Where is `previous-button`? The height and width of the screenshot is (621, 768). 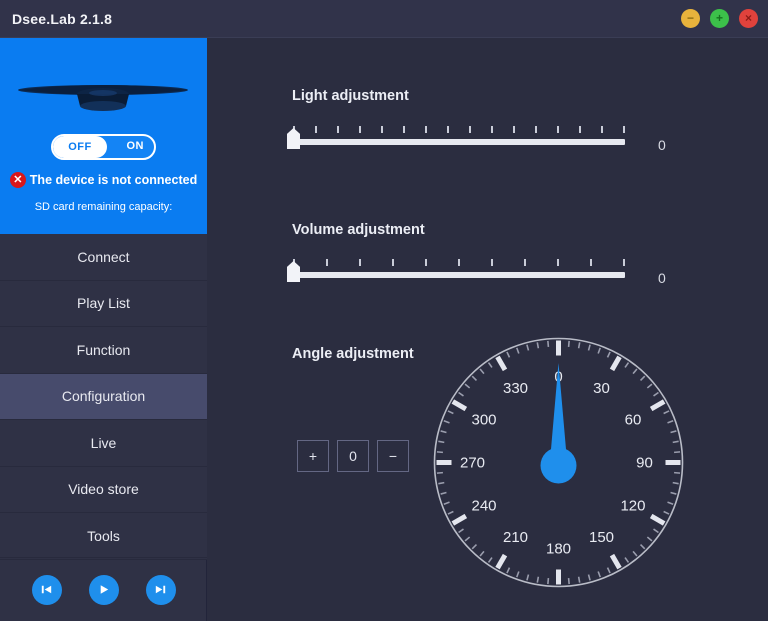 previous-button is located at coordinates (46, 589).